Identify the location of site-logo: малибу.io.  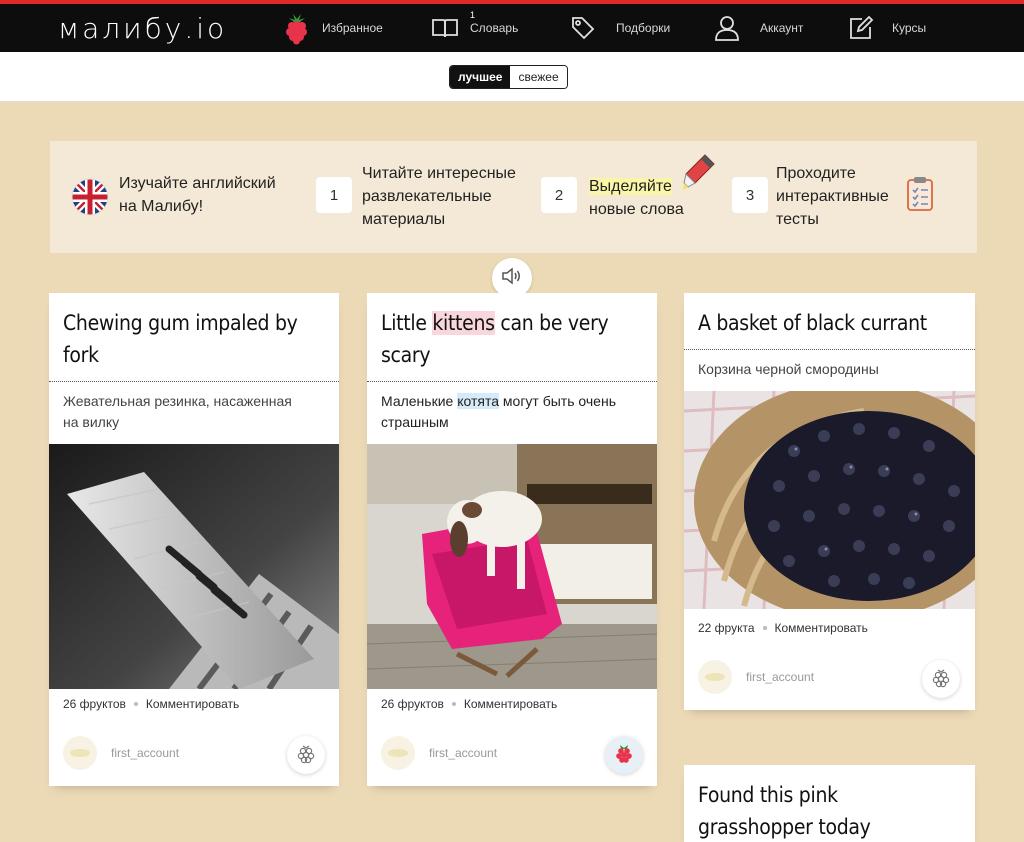
(142, 28).